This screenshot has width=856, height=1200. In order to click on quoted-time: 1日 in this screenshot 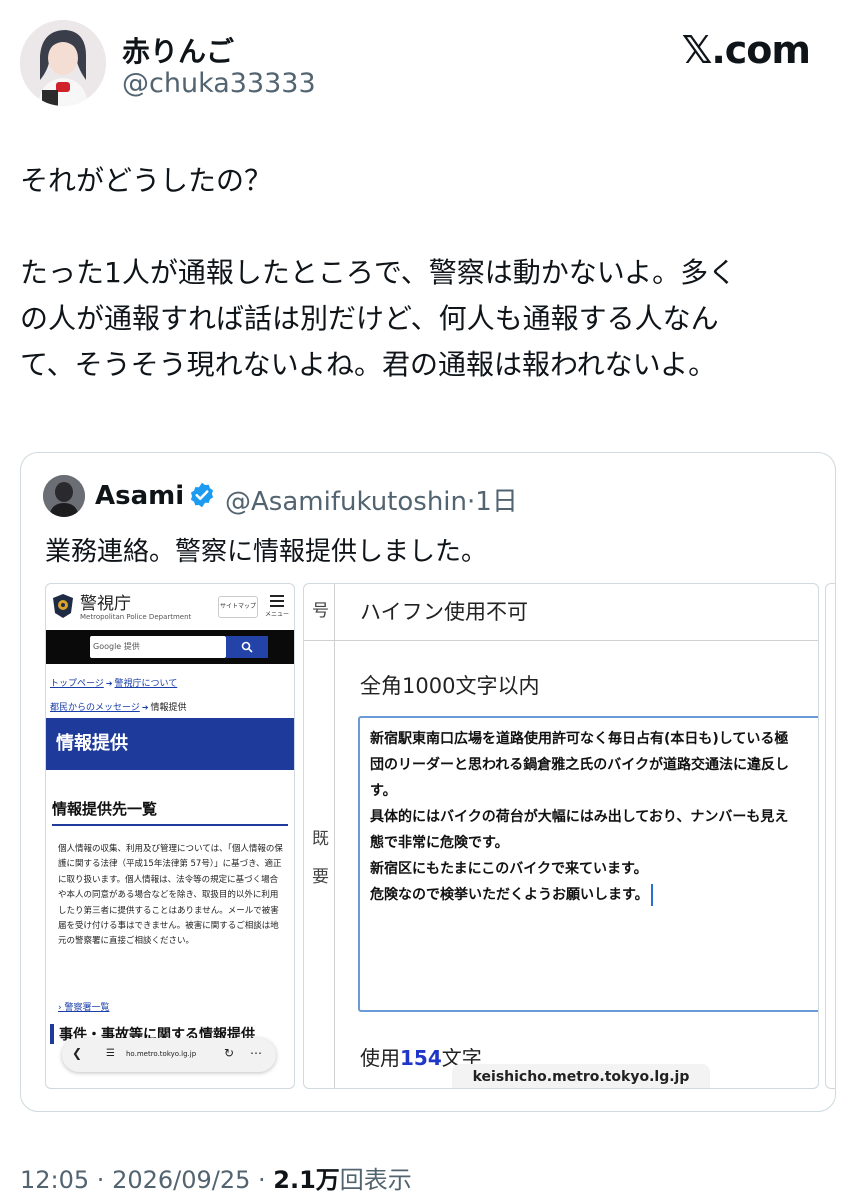, I will do `click(496, 502)`.